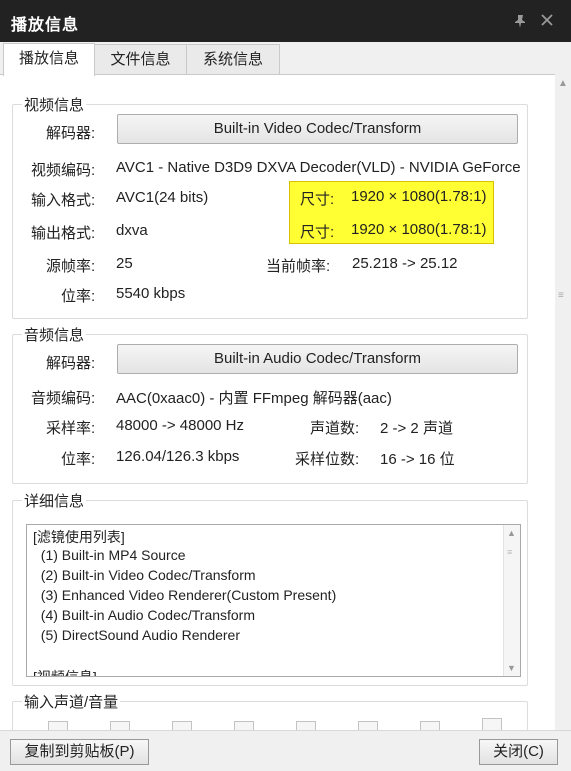 The width and height of the screenshot is (571, 771). What do you see at coordinates (233, 59) in the screenshot?
I see `tab-system-info: 系统信息` at bounding box center [233, 59].